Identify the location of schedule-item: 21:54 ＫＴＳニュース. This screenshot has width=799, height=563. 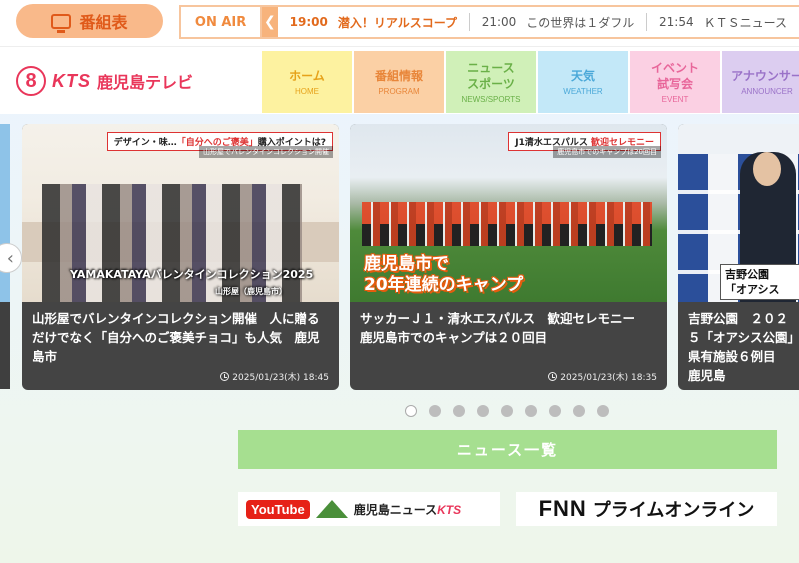
(723, 22).